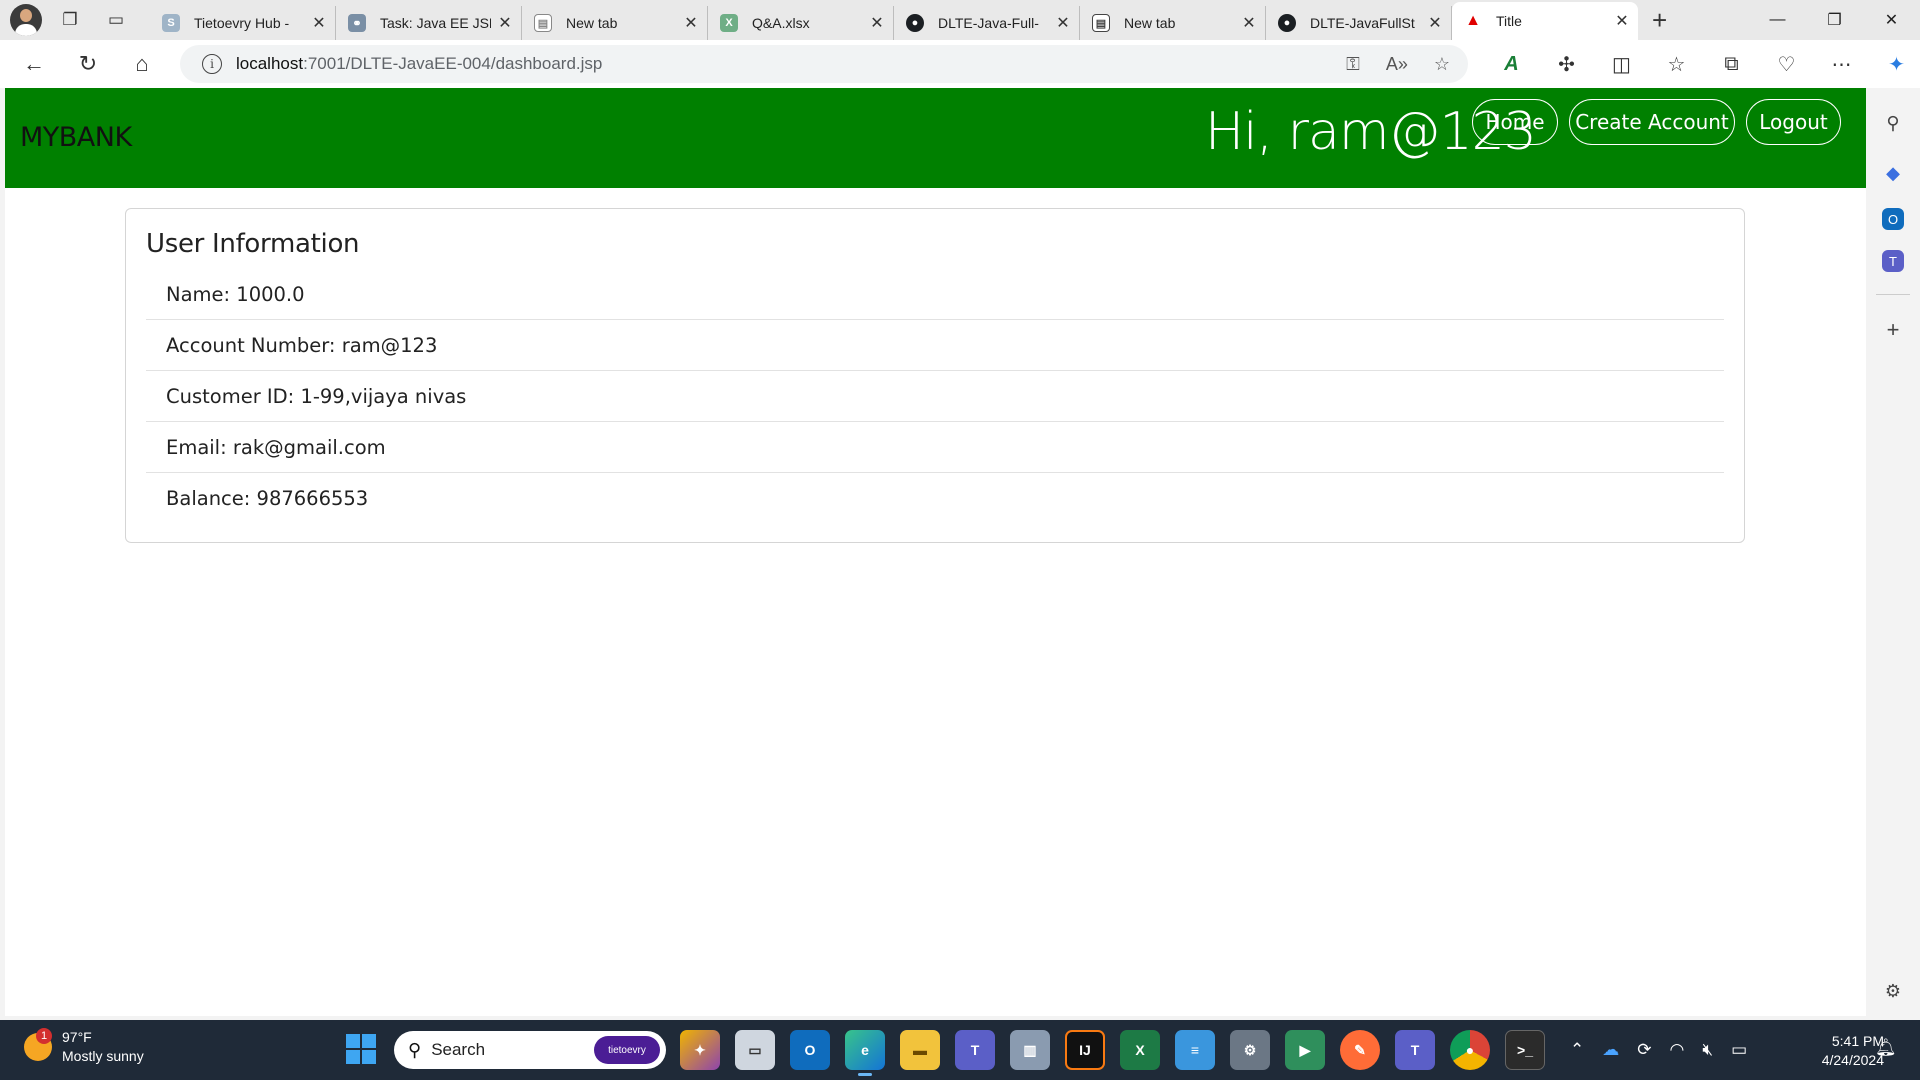 Image resolution: width=1920 pixels, height=1080 pixels. What do you see at coordinates (1786, 64) in the screenshot?
I see `browser-essentials-icon: ♡` at bounding box center [1786, 64].